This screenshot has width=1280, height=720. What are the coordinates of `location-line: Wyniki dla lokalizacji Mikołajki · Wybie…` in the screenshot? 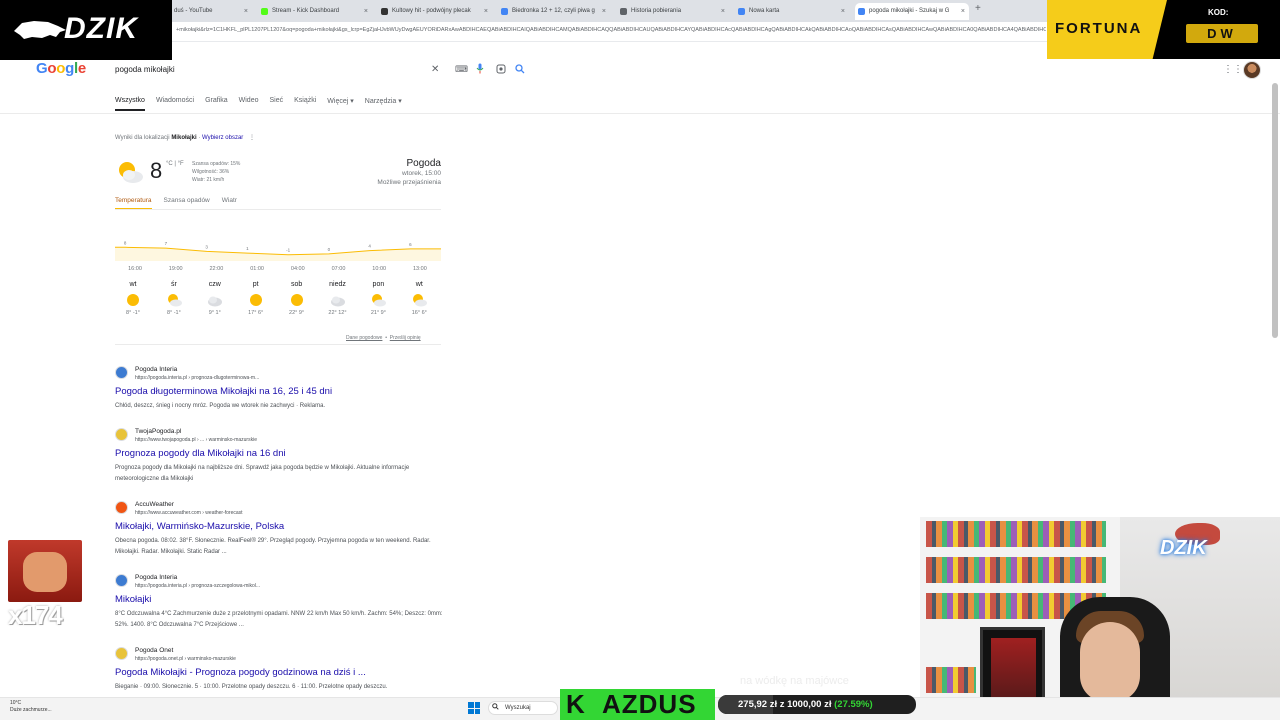 It's located at (185, 137).